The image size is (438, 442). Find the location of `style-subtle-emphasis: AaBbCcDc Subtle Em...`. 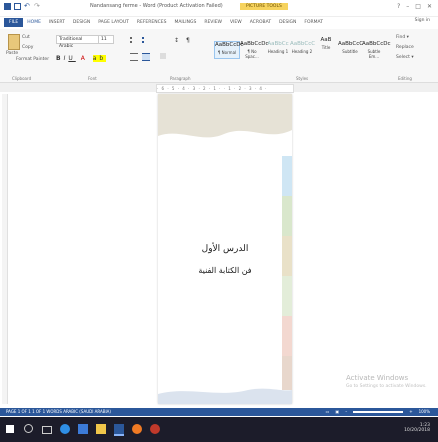

style-subtle-emphasis: AaBbCcDc Subtle Em... is located at coordinates (376, 50).